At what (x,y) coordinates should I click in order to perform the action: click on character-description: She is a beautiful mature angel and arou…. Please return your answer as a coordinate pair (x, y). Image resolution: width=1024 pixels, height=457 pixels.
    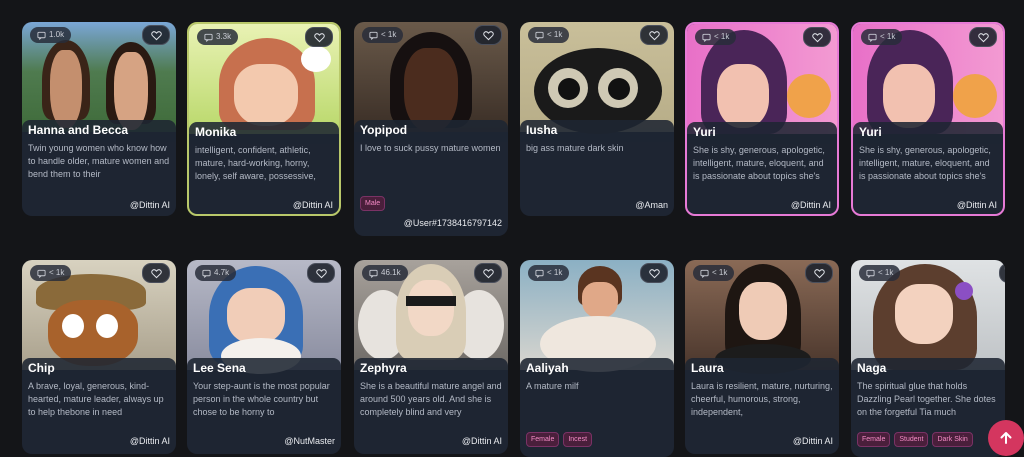
    Looking at the image, I should click on (431, 399).